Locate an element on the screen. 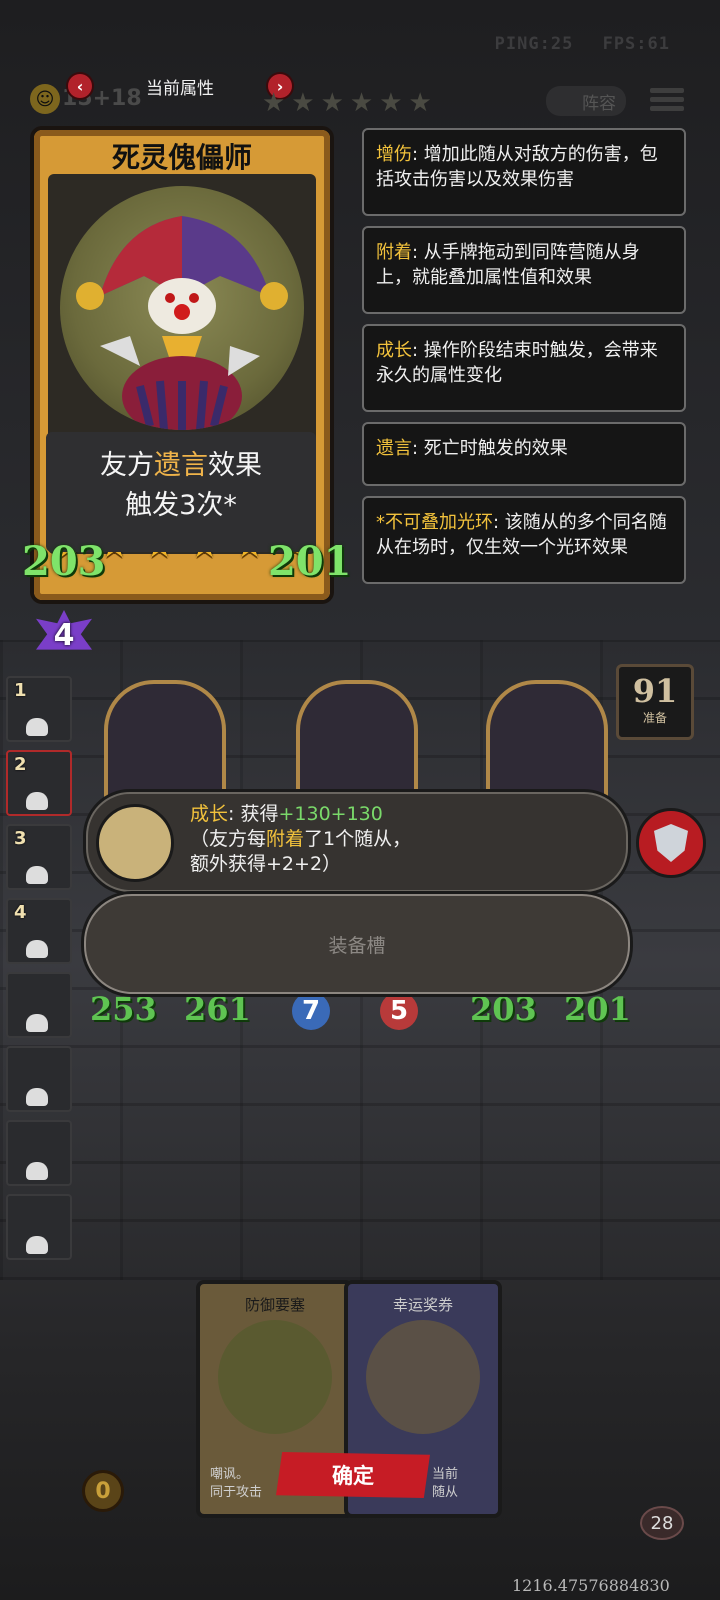  shop-card-desc: 随从 is located at coordinates (445, 1492).